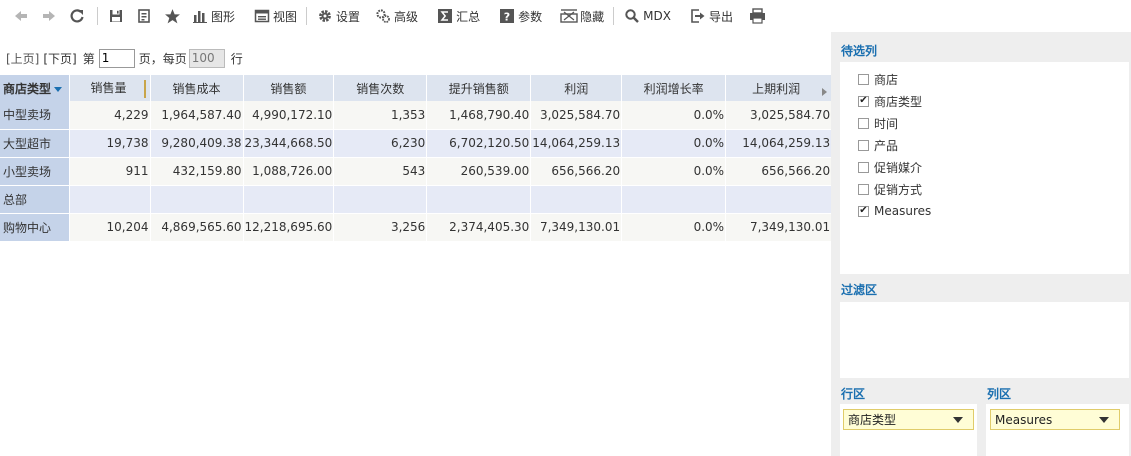  I want to click on gears-icon, so click(383, 16).